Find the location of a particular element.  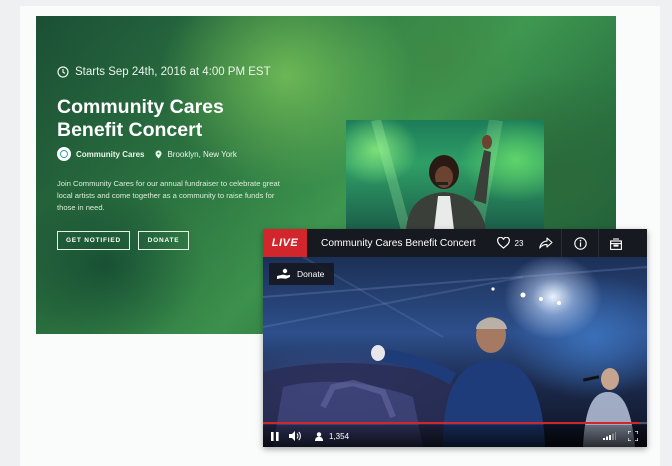

event-title: Community Cares Benefit Concert is located at coordinates (167, 119).